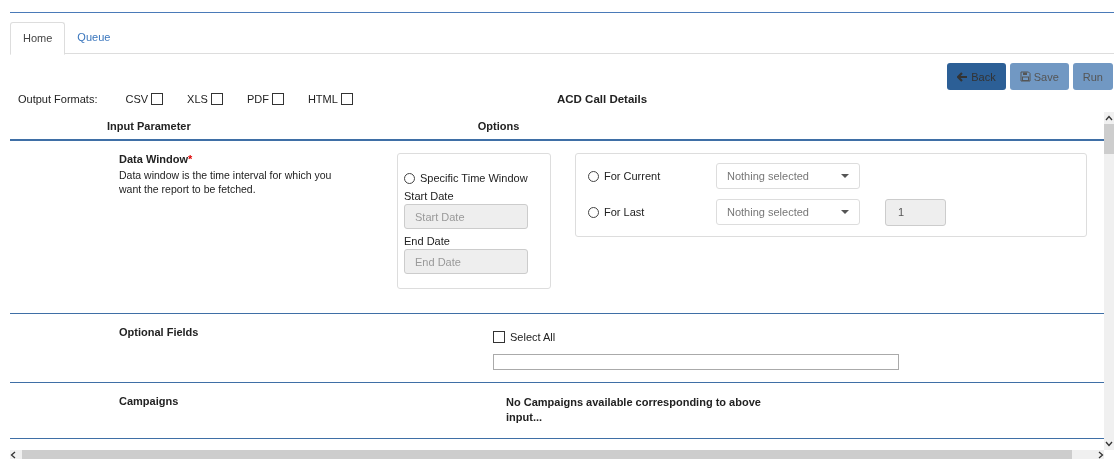 The height and width of the screenshot is (459, 1114). I want to click on format-label: CSV, so click(137, 99).